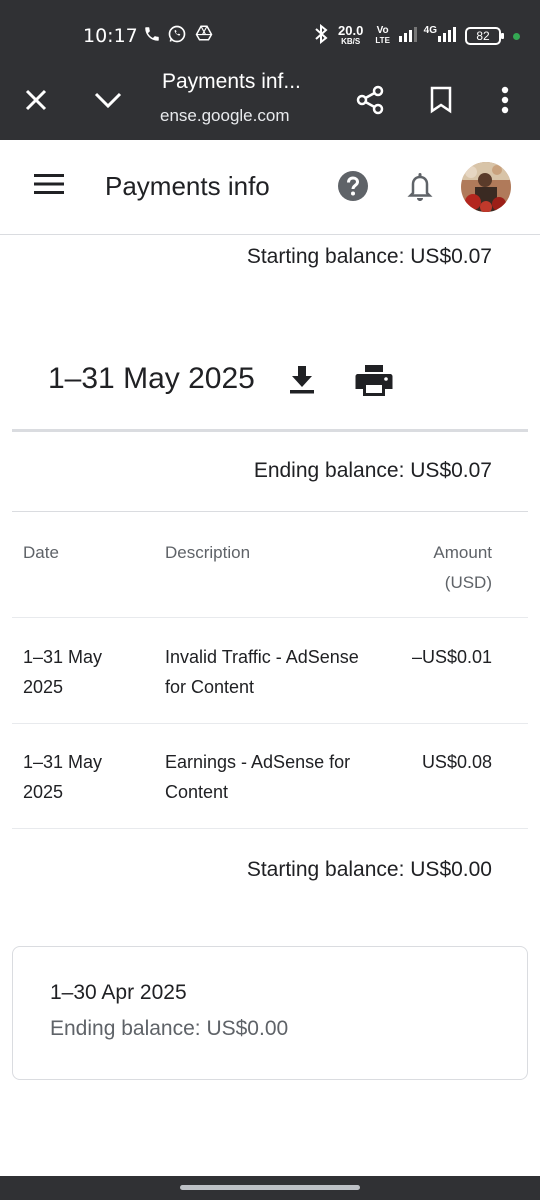 This screenshot has height=1200, width=540. I want to click on volte-indicator: Vo LTE, so click(382, 35).